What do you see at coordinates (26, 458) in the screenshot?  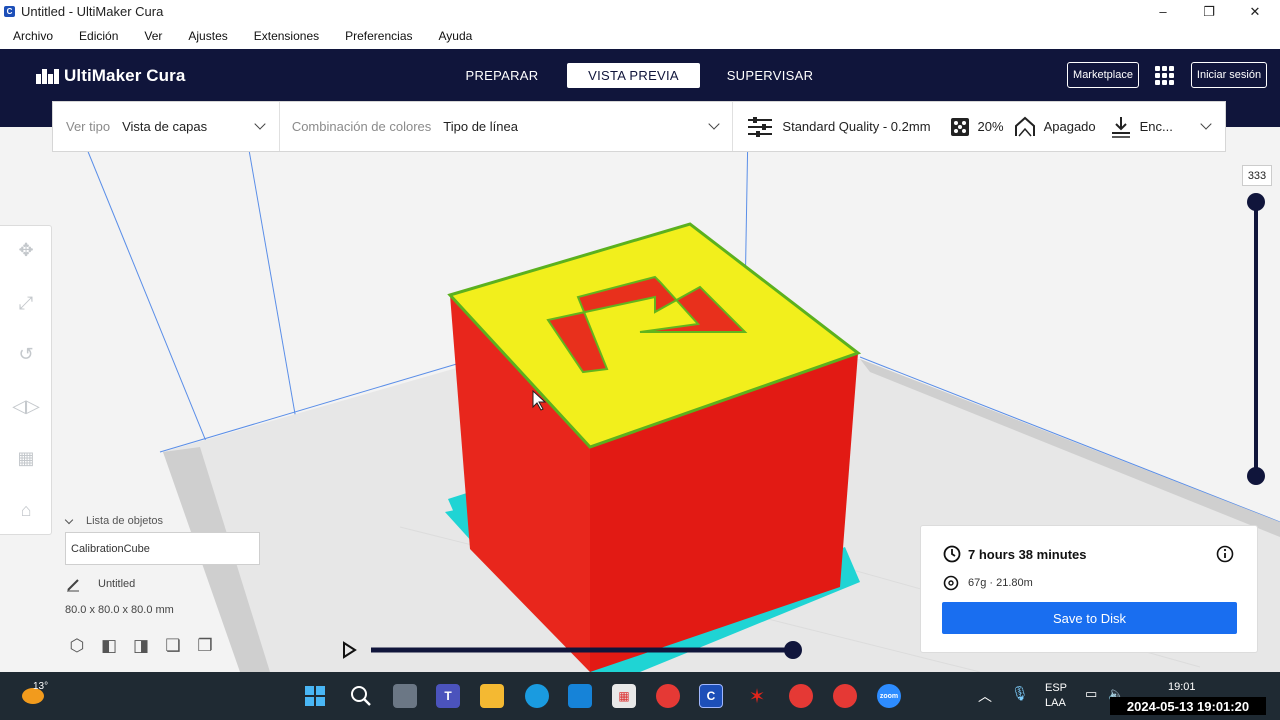 I see `per-model-settings-icon: ▦` at bounding box center [26, 458].